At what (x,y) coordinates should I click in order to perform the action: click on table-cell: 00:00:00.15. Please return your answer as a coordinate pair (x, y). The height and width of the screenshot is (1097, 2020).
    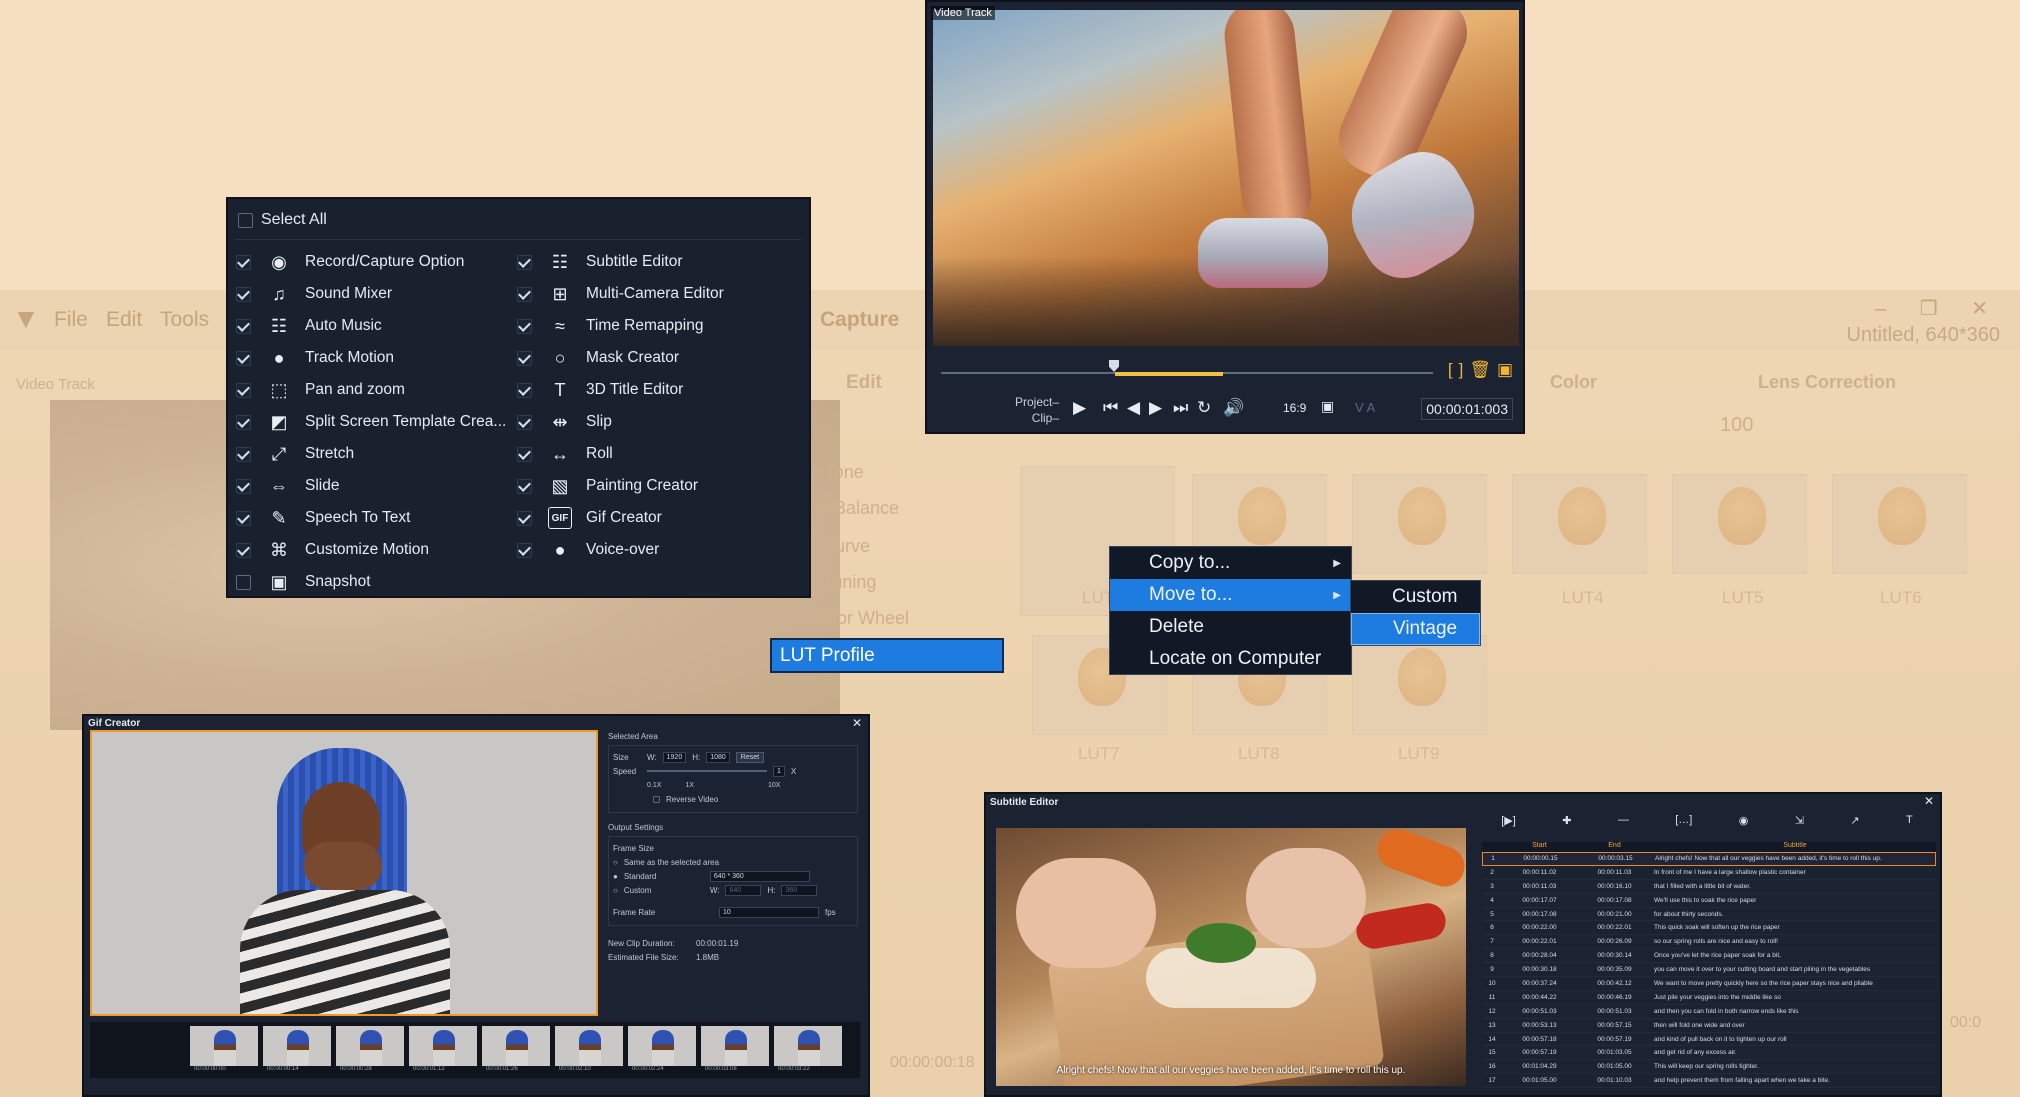
    Looking at the image, I should click on (1540, 858).